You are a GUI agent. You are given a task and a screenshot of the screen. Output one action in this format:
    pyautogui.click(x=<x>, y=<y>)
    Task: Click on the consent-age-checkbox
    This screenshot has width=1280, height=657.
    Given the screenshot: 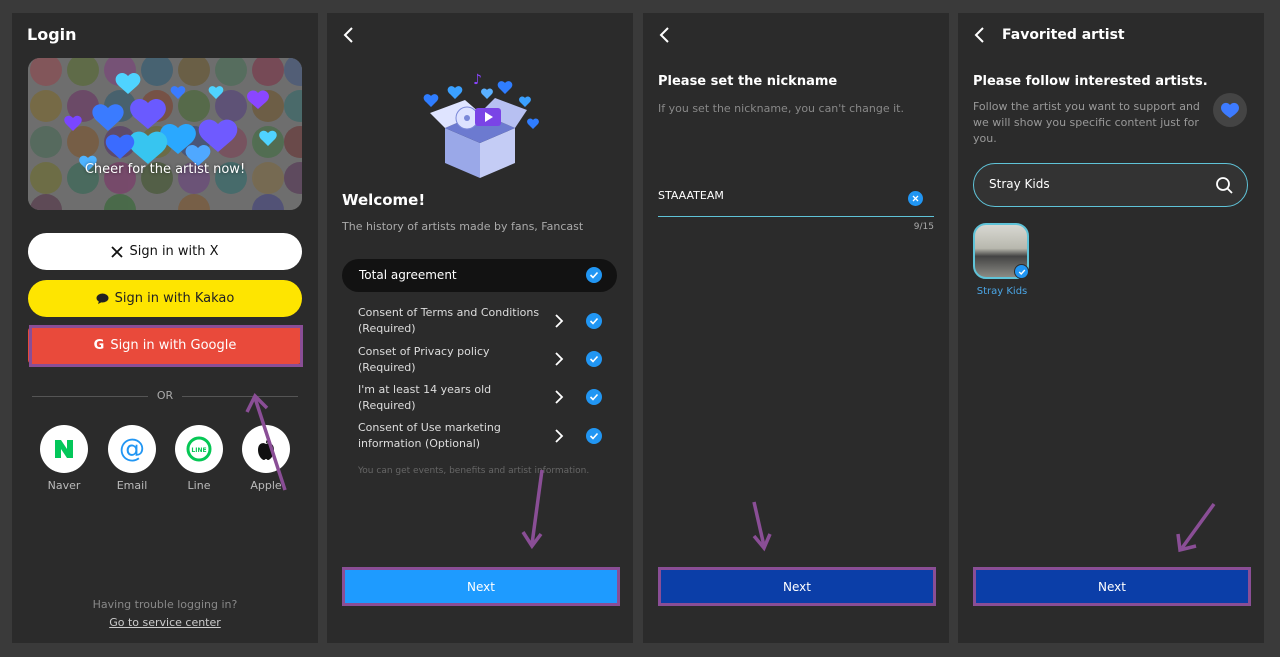 What is the action you would take?
    pyautogui.click(x=594, y=397)
    